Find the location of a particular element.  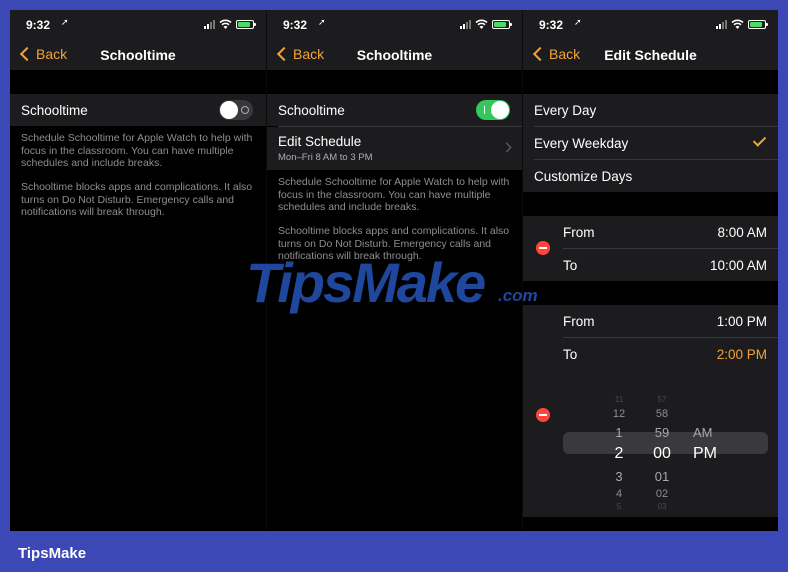

picker-minute: 01 is located at coordinates (662, 476).